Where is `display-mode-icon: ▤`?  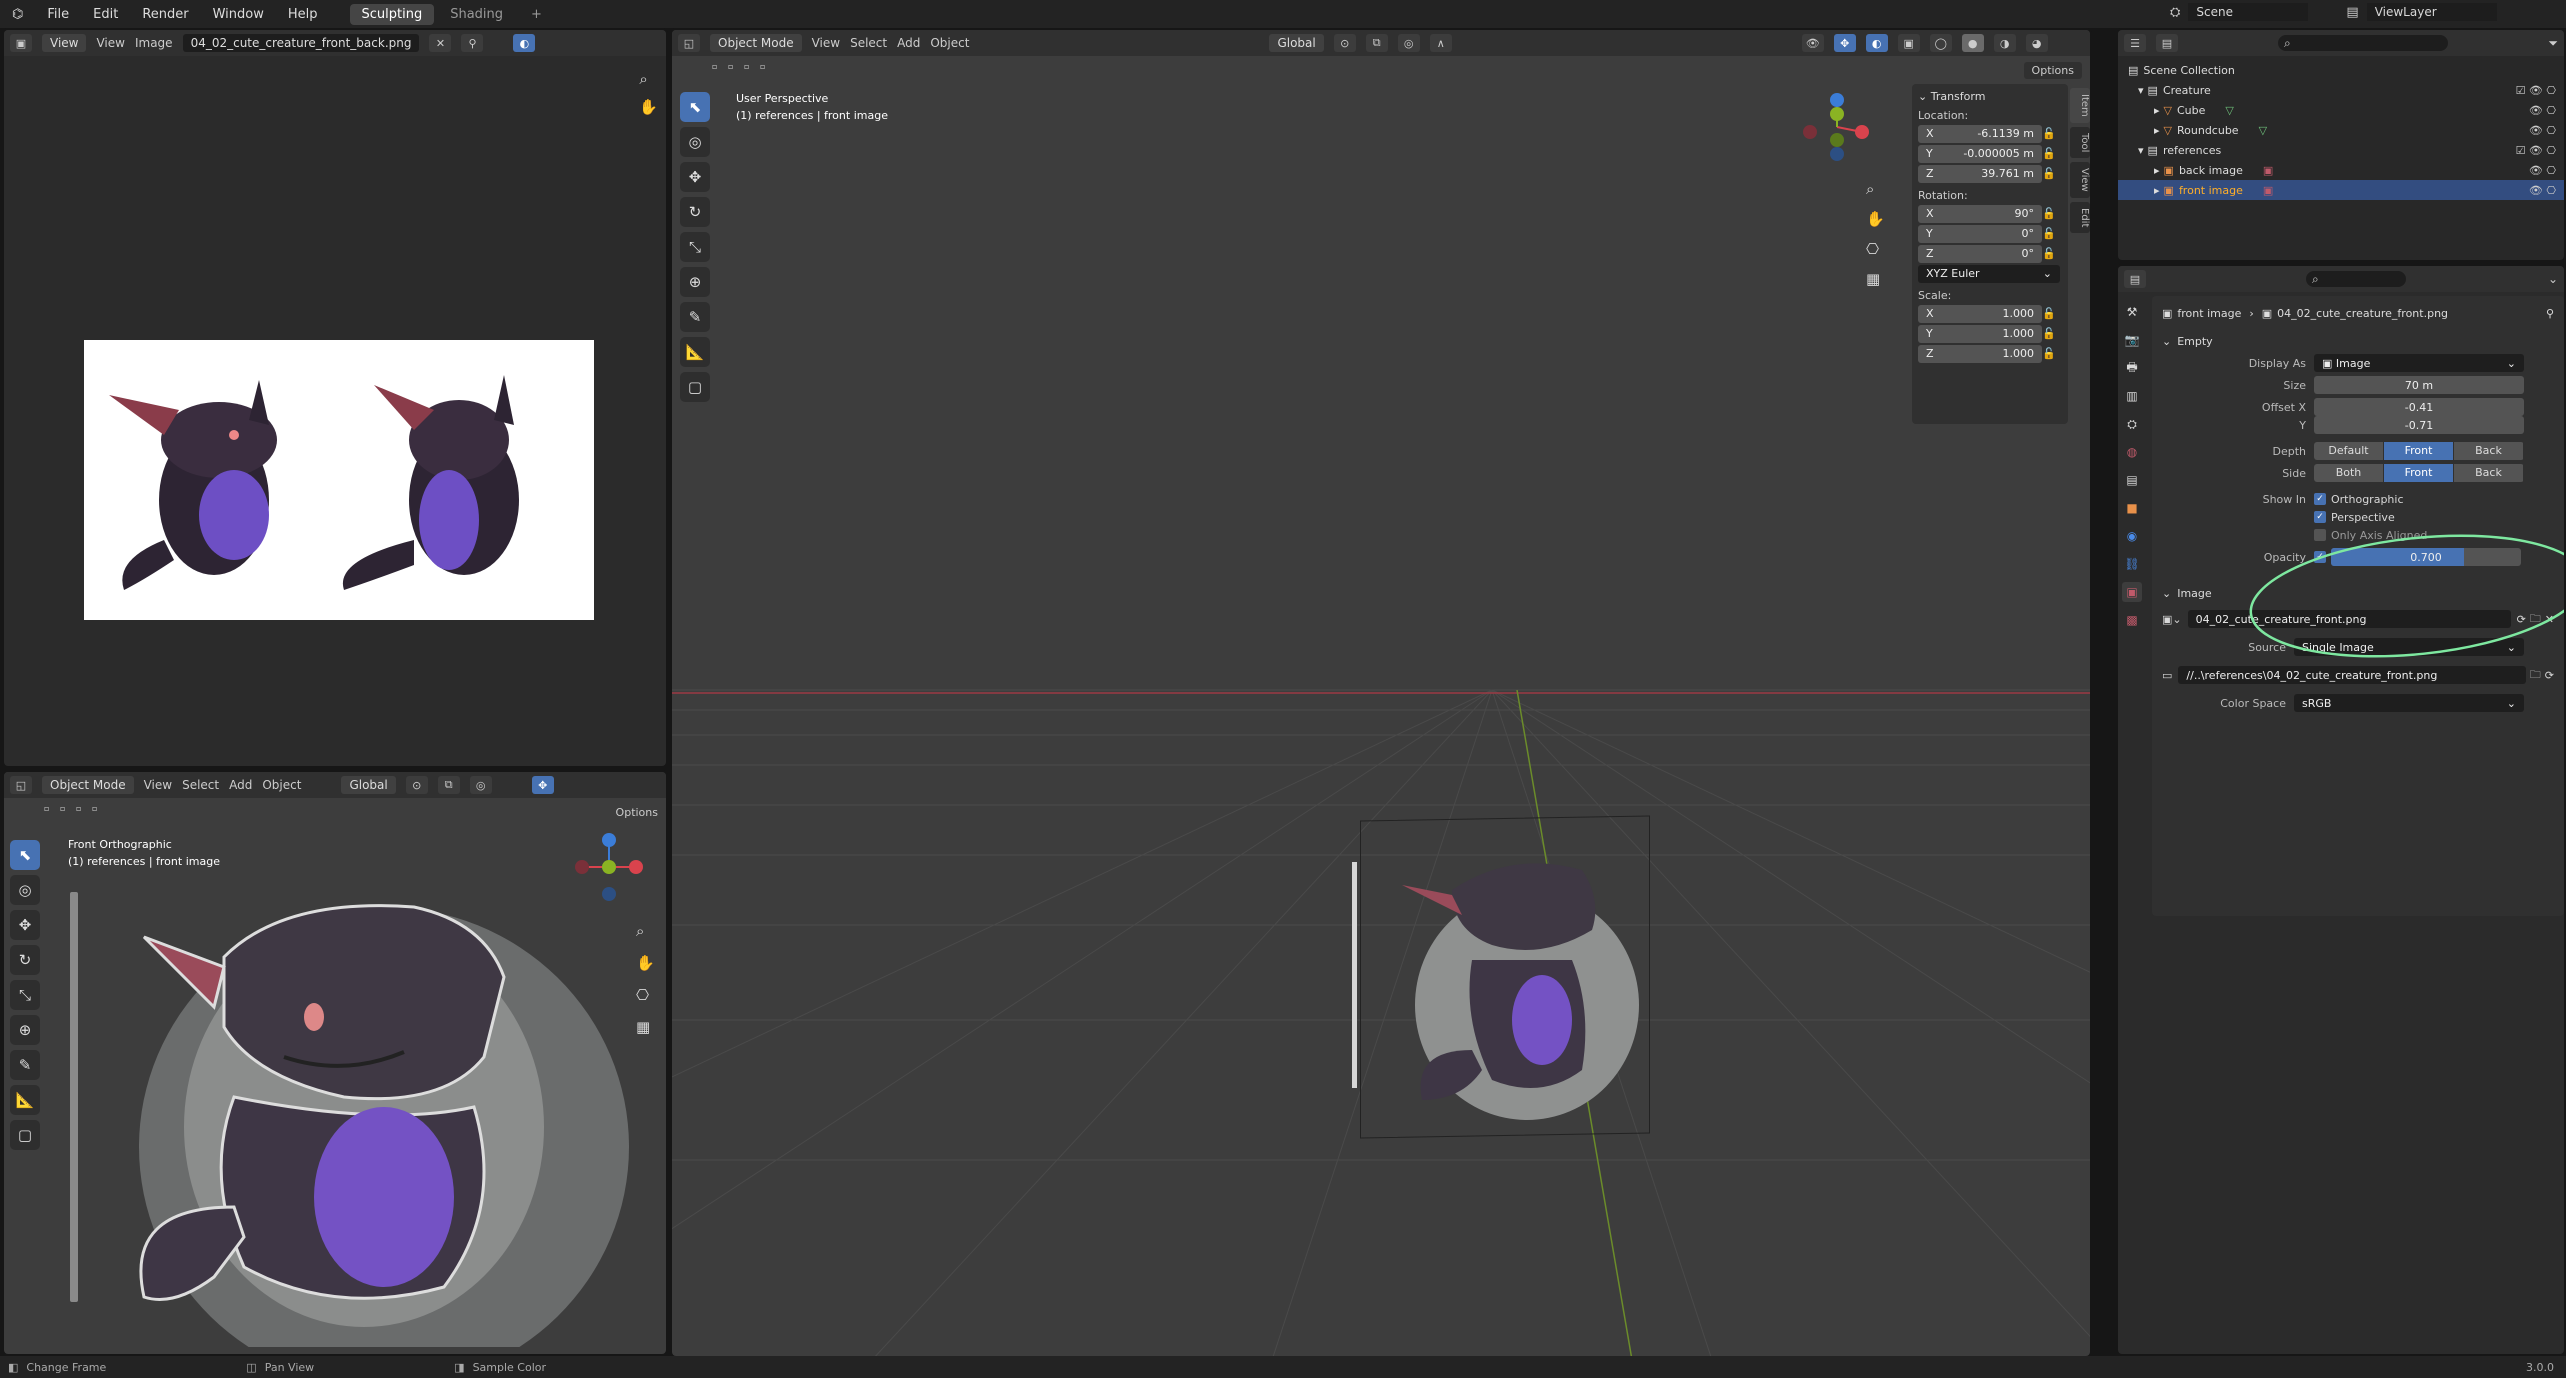
display-mode-icon: ▤ is located at coordinates (2167, 43).